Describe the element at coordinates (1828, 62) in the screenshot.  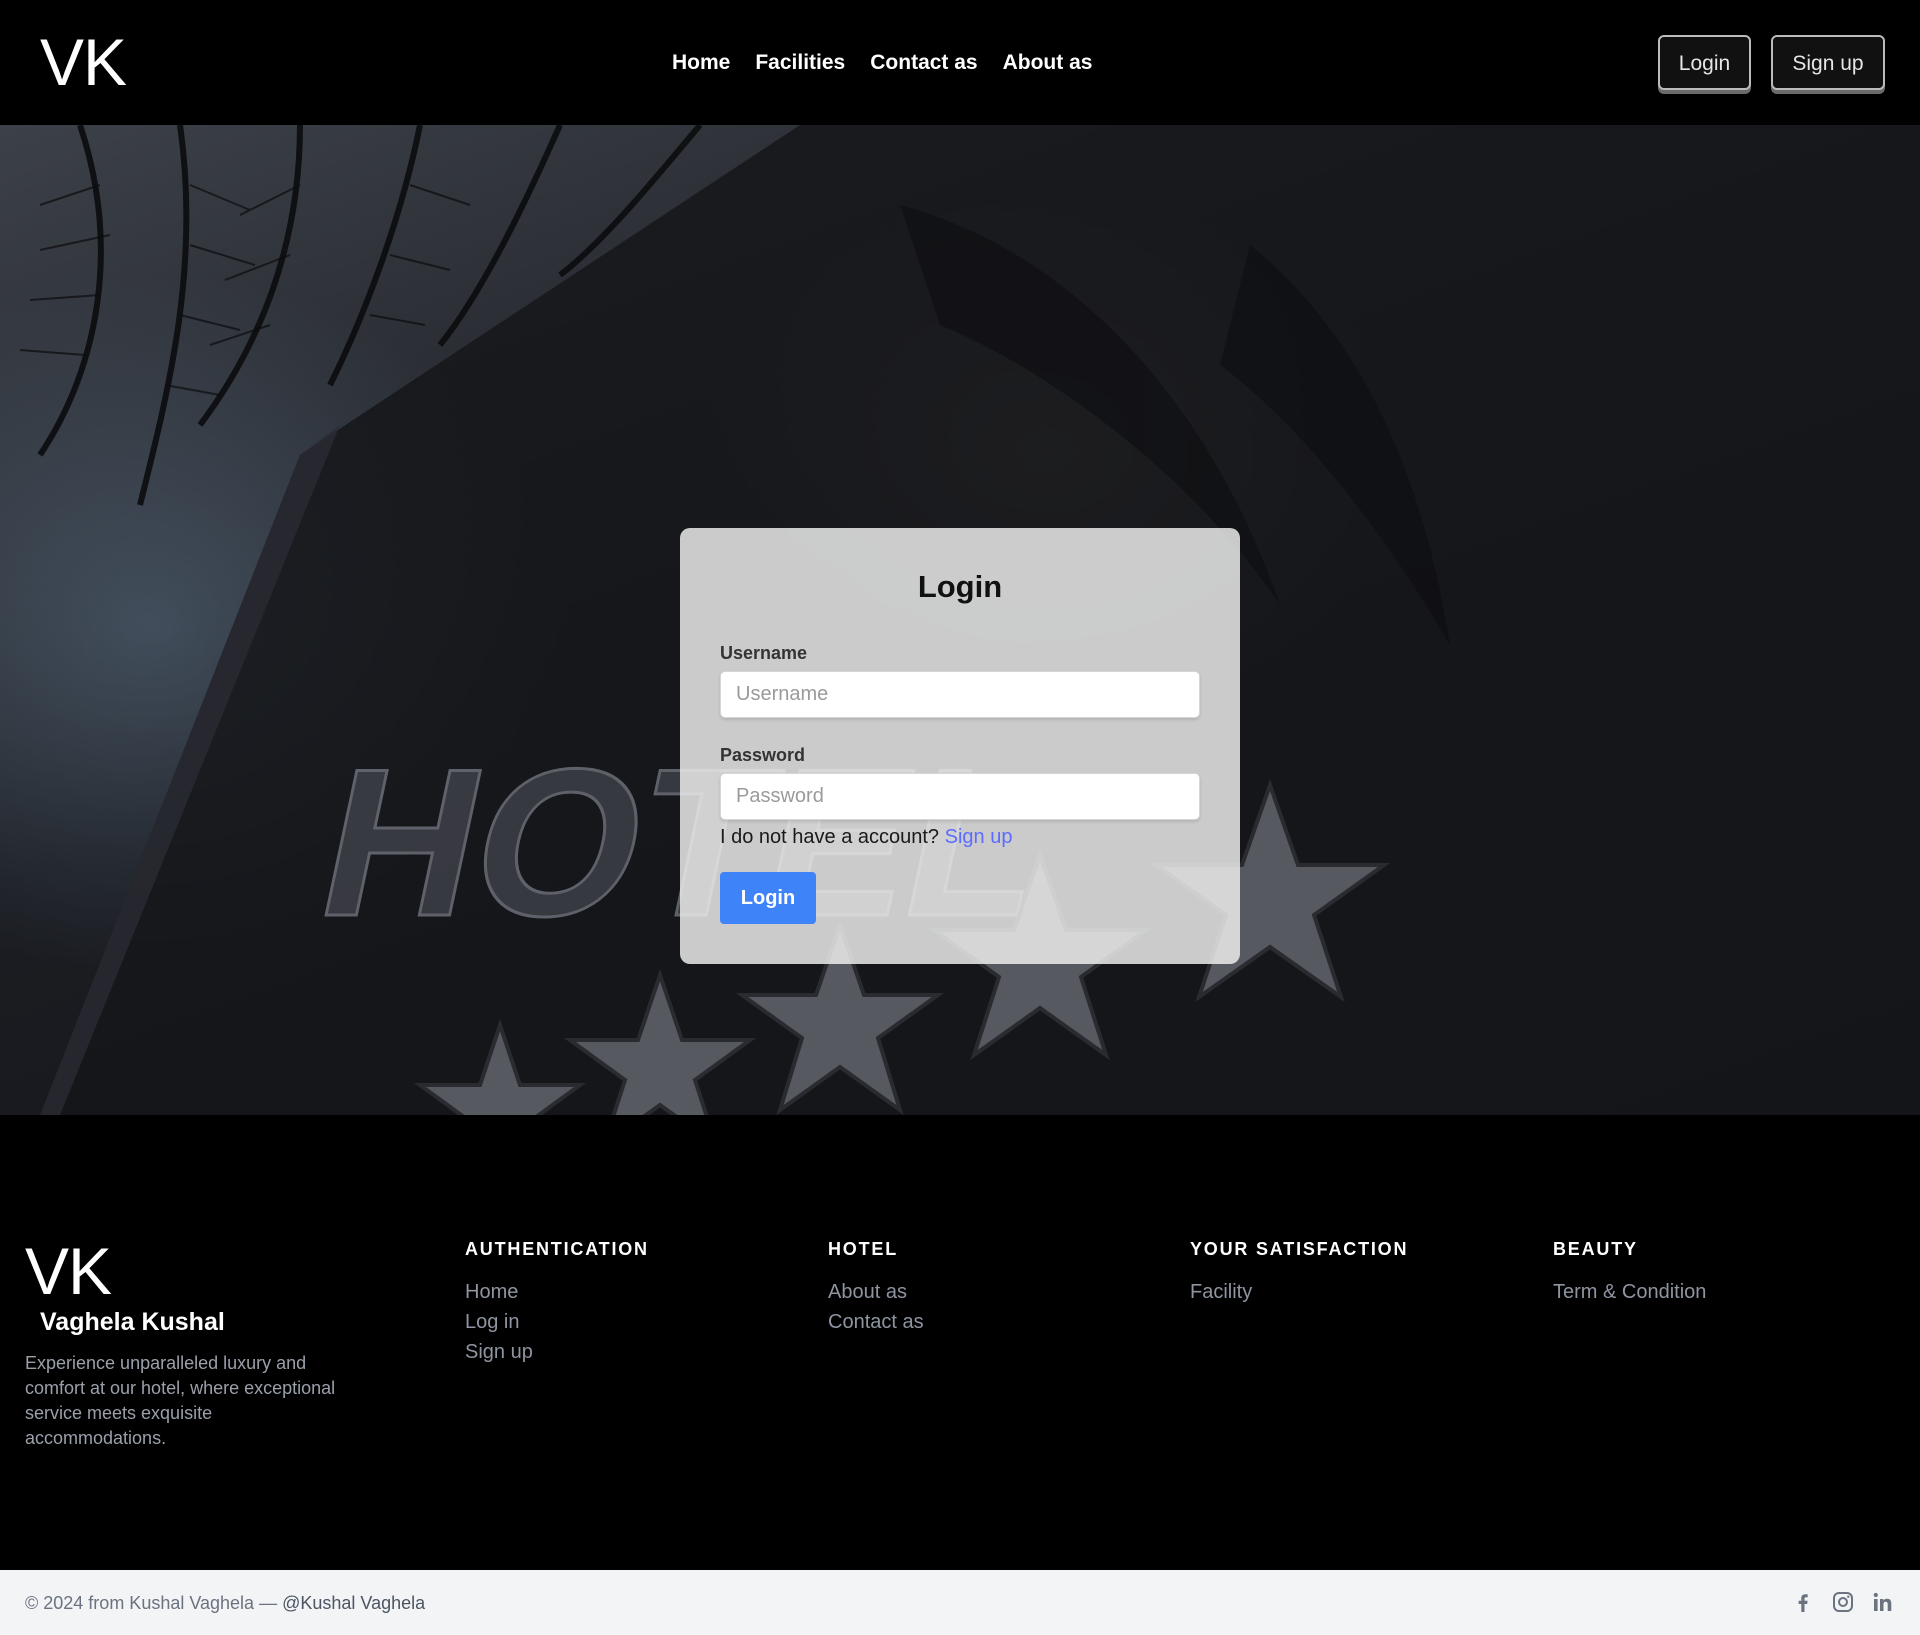
I see `nav-signup-button: Sign up` at that location.